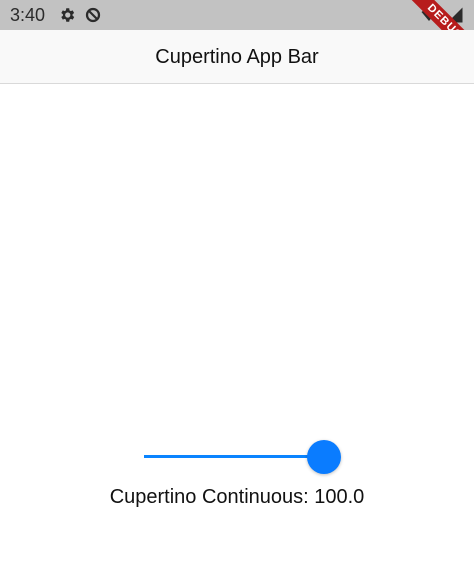 The width and height of the screenshot is (474, 583). I want to click on sync-disabled-icon, so click(93, 15).